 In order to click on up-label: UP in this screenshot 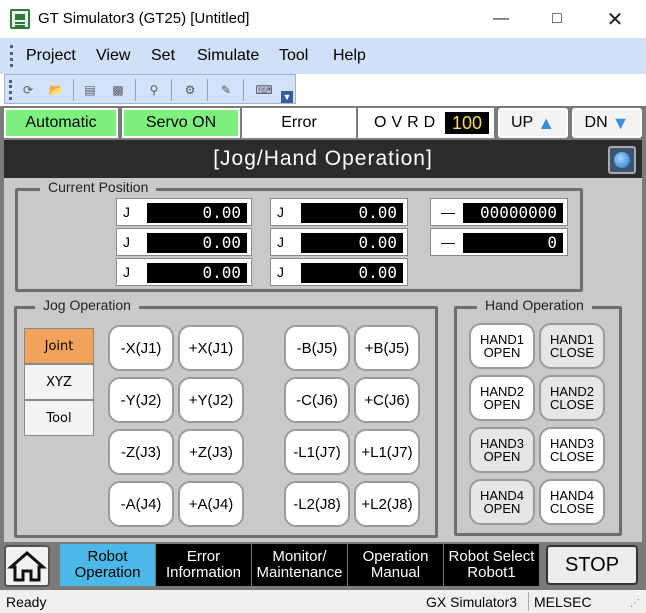, I will do `click(522, 122)`.